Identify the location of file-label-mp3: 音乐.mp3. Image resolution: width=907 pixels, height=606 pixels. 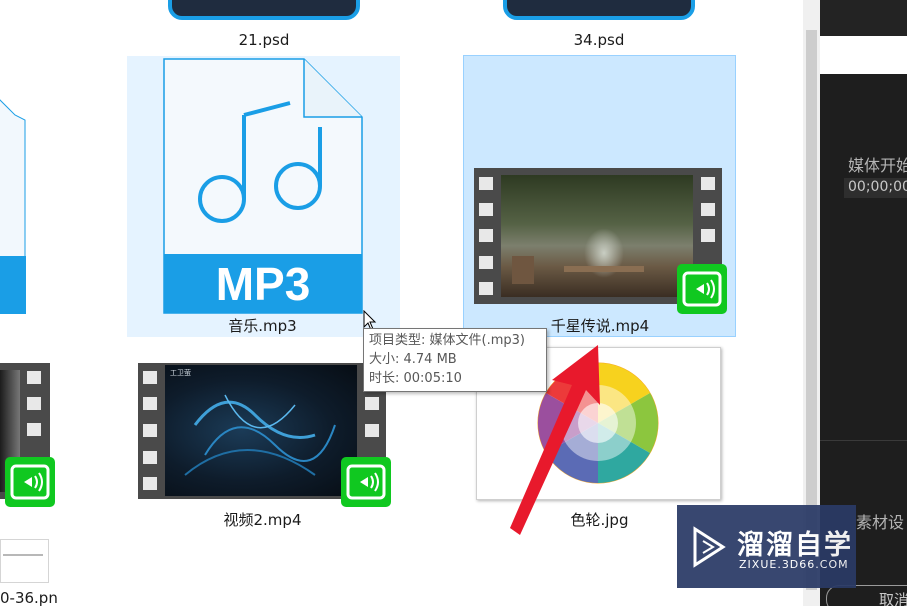
(262, 325).